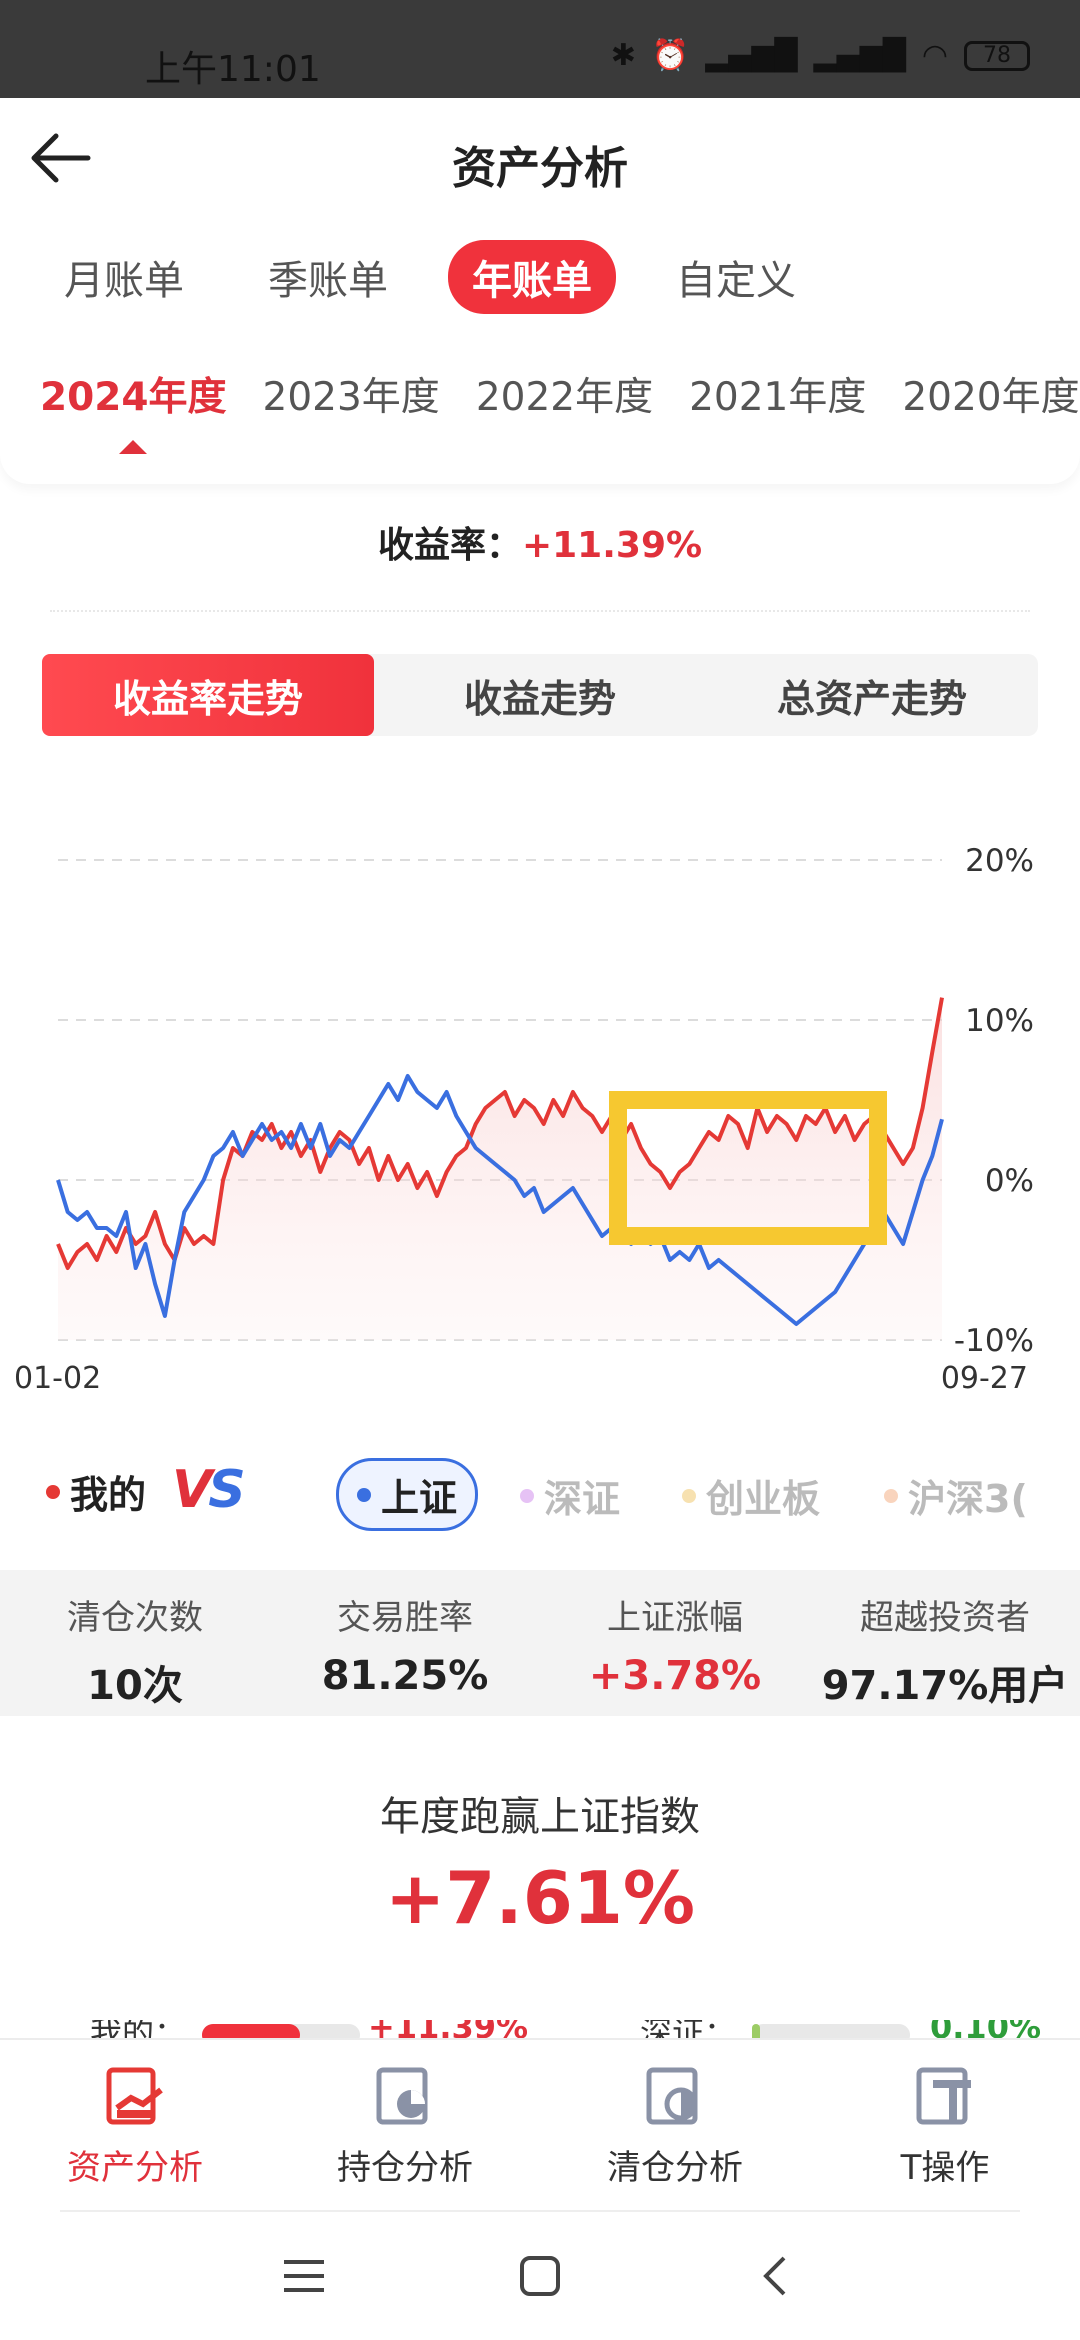 This screenshot has width=1080, height=2340. What do you see at coordinates (670, 55) in the screenshot?
I see `alarm-icon: ⏰` at bounding box center [670, 55].